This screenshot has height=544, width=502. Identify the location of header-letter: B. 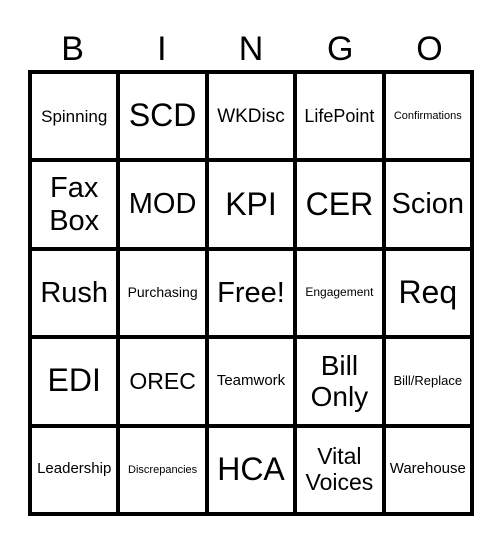
(72, 49).